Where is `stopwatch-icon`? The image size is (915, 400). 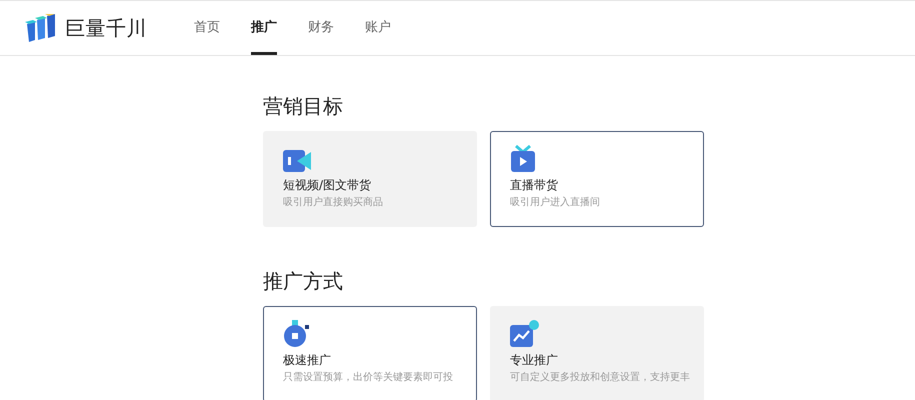 stopwatch-icon is located at coordinates (297, 334).